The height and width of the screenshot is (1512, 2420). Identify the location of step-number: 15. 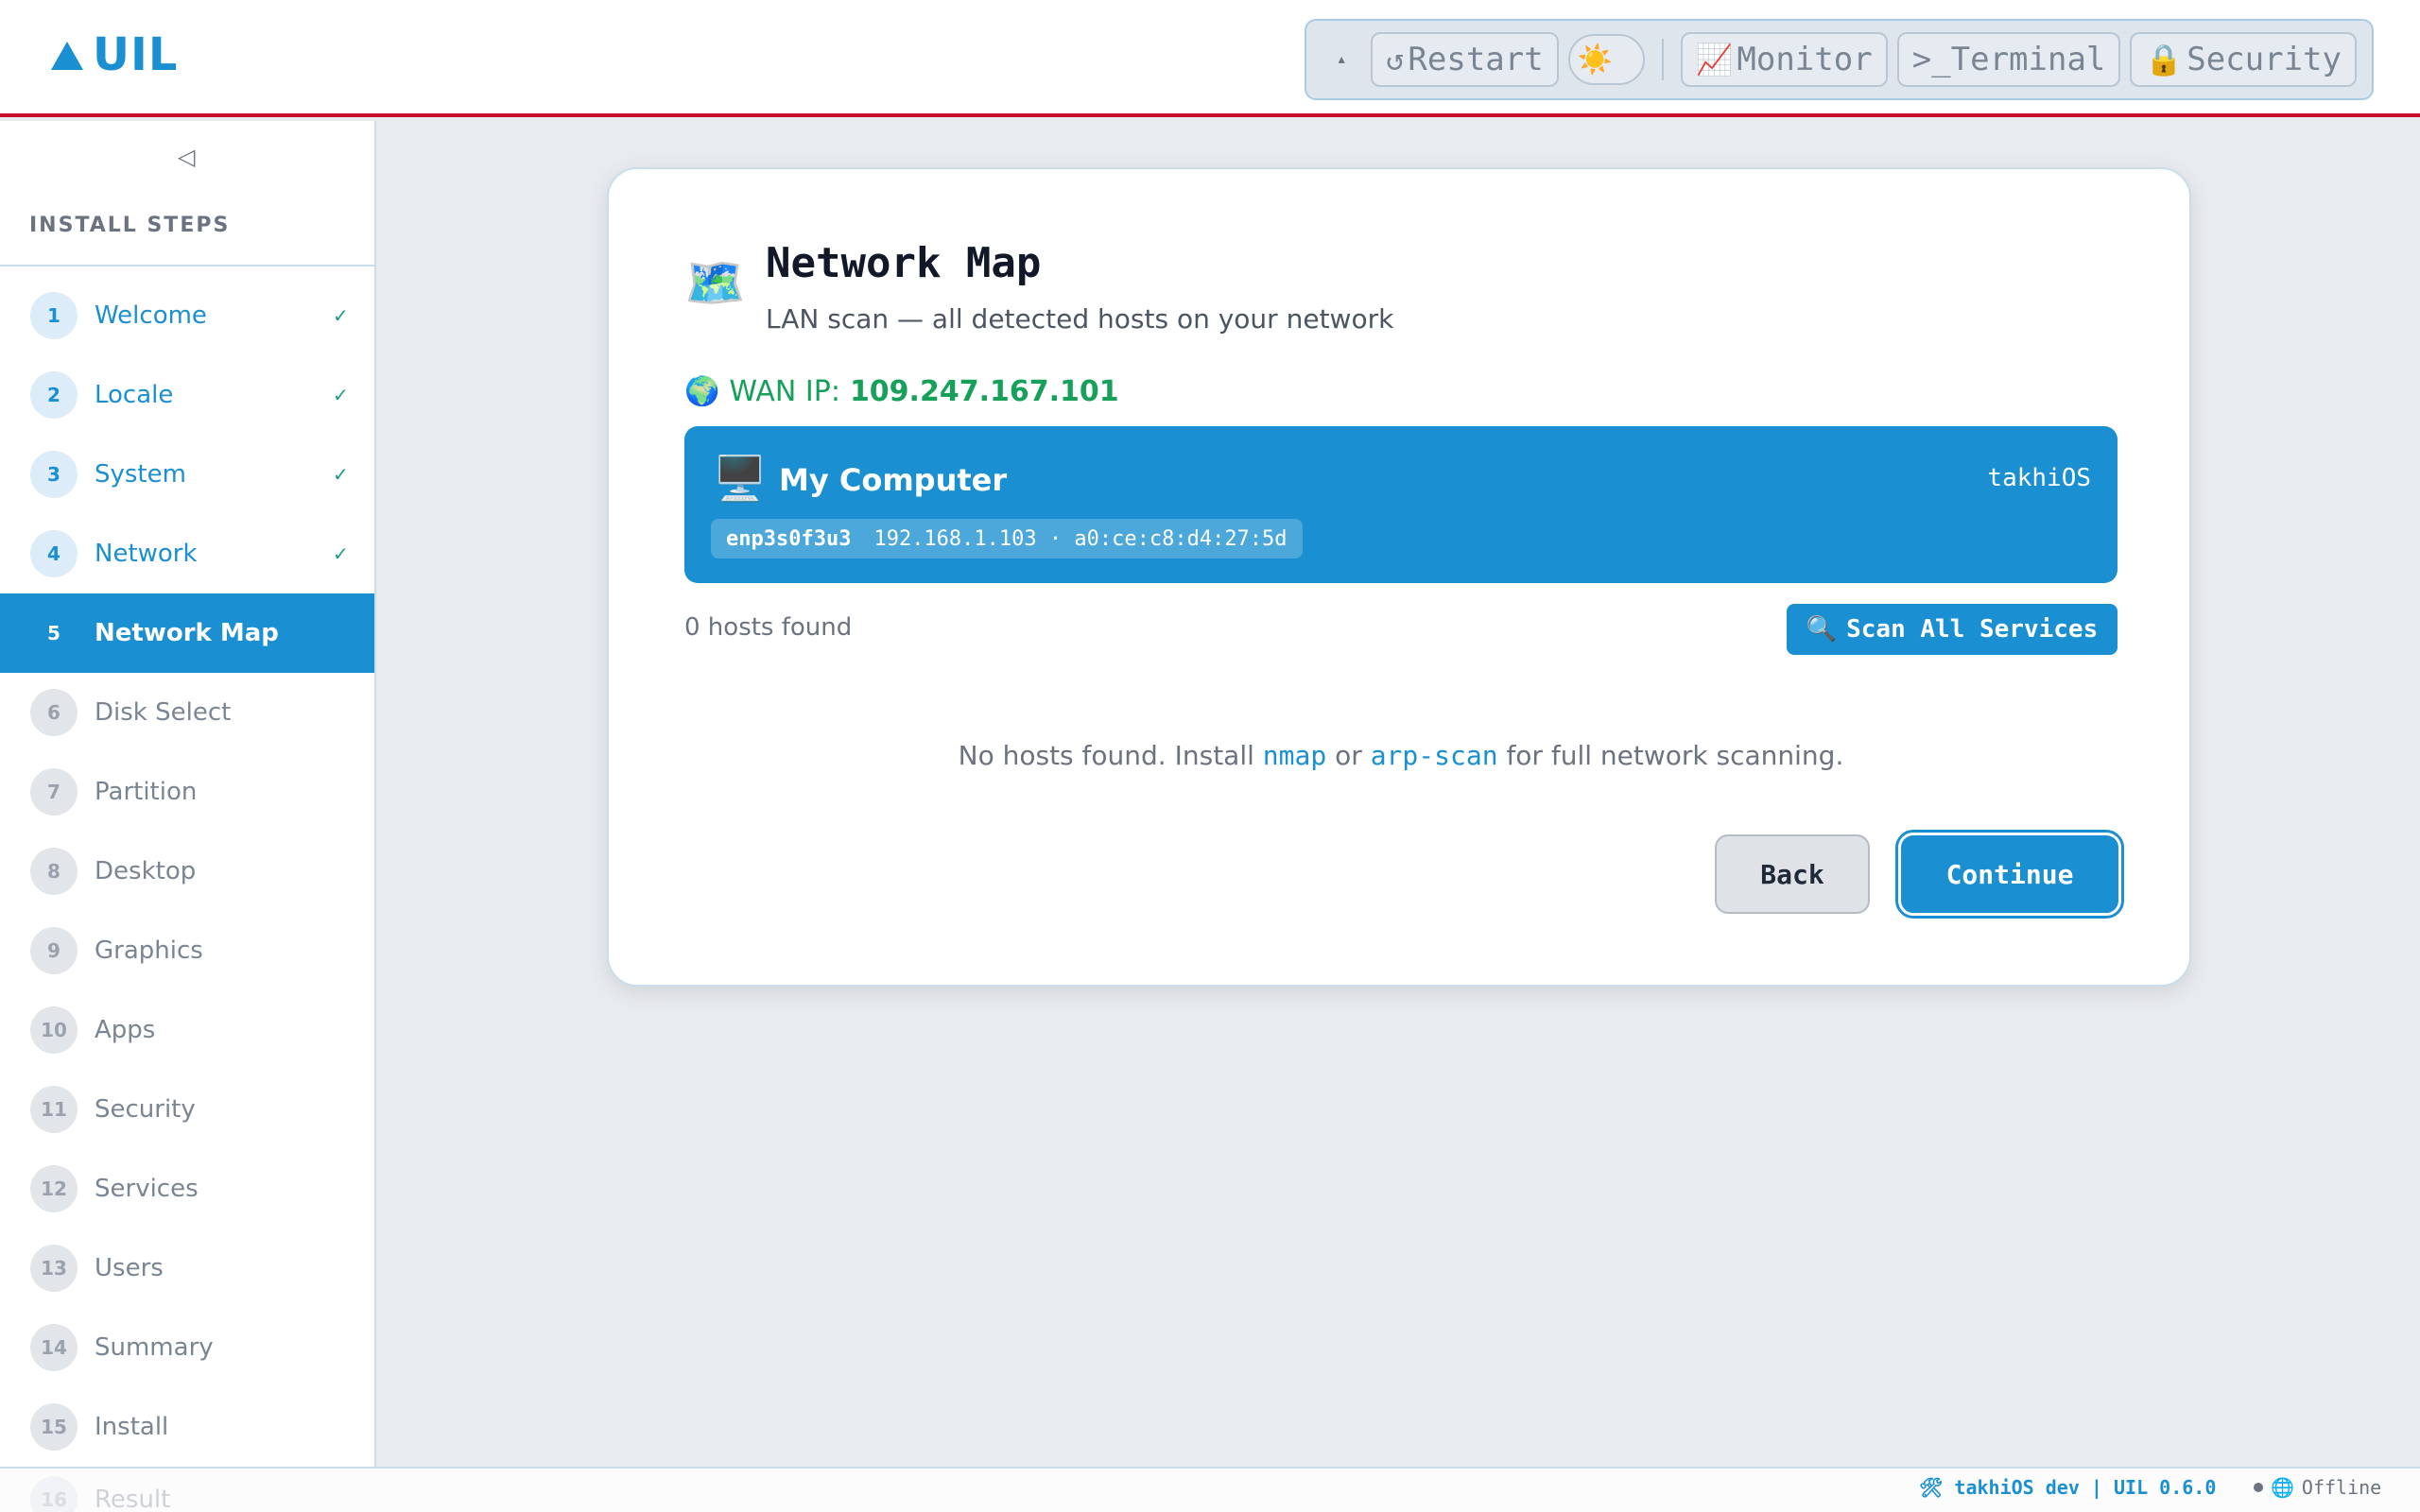
(54, 1427).